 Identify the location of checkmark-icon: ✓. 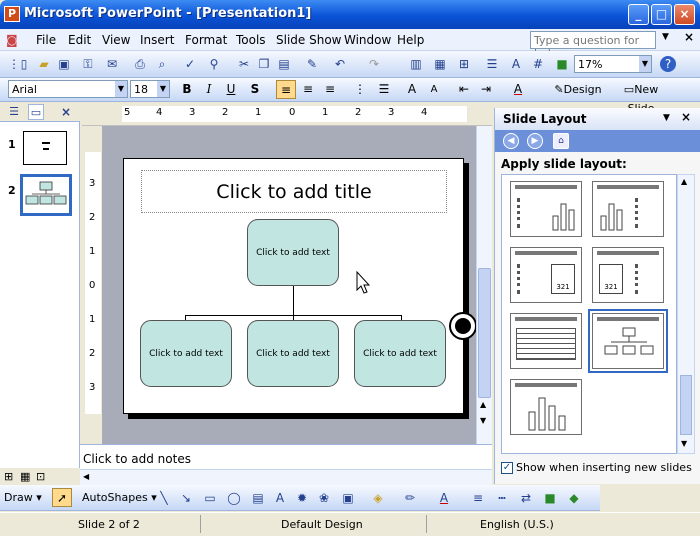
(507, 468).